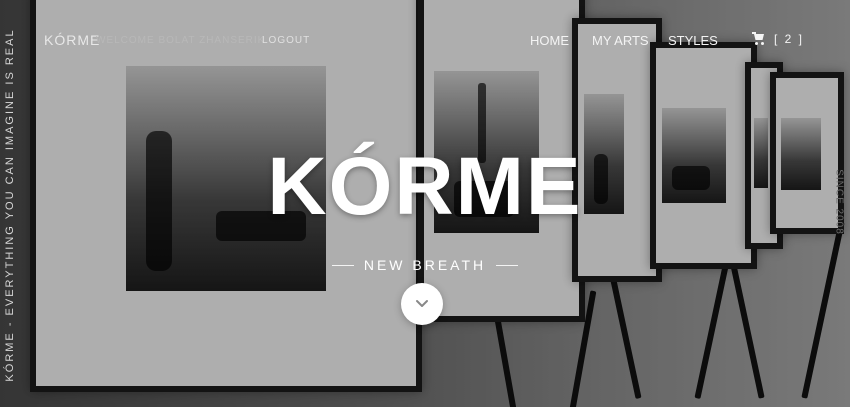  Describe the element at coordinates (72, 40) in the screenshot. I see `site-logo: KÓRME` at that location.